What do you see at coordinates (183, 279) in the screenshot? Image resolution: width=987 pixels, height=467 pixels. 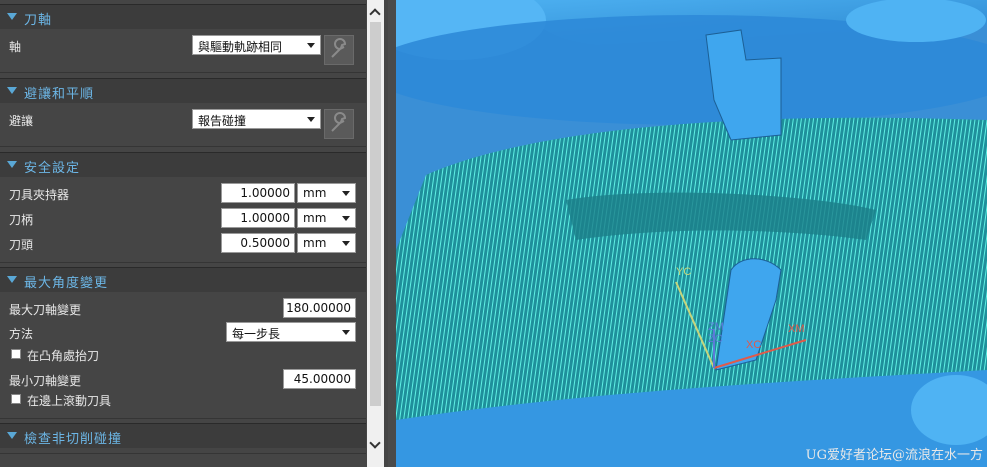 I see `section-max-angle-header: 最大角度變更` at bounding box center [183, 279].